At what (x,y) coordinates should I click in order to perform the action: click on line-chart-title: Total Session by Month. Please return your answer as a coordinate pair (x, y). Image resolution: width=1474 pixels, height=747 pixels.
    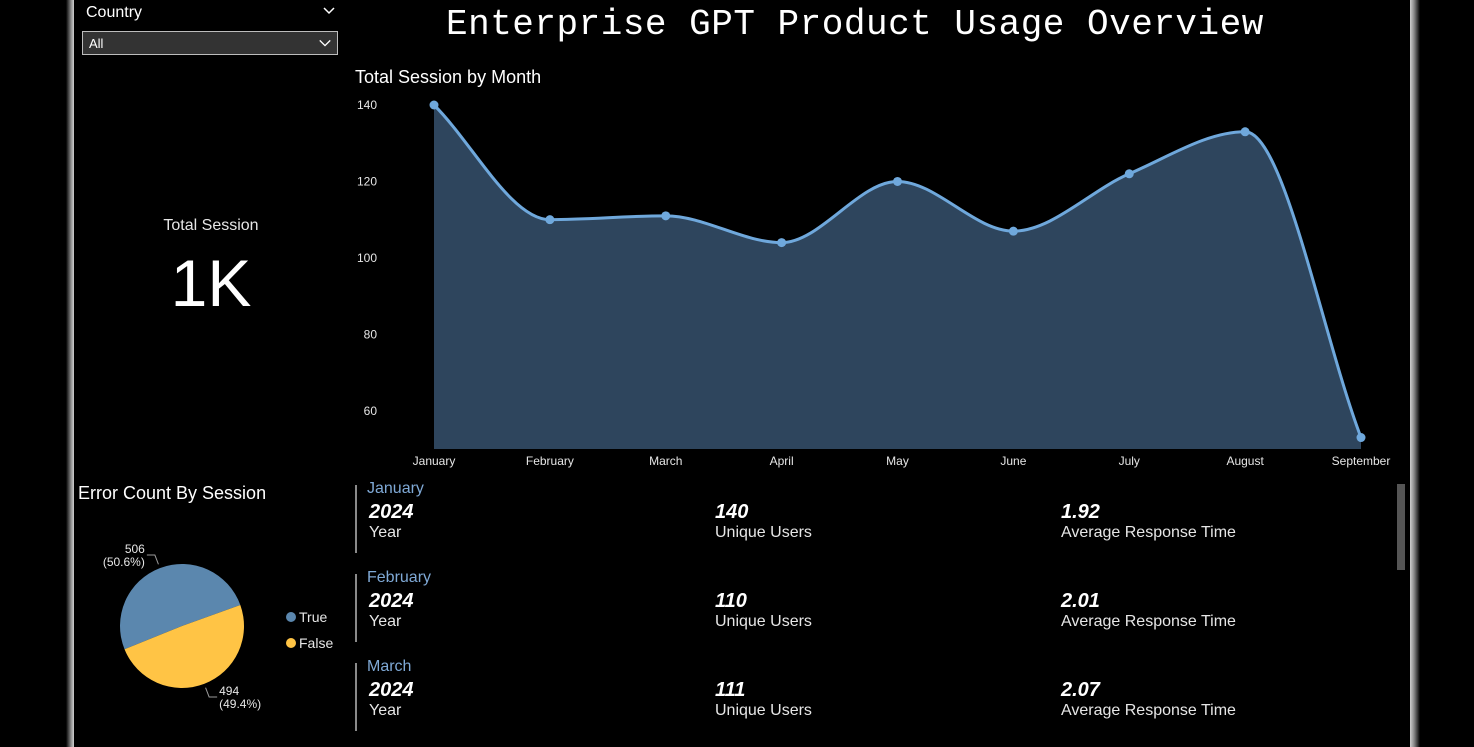
    Looking at the image, I should click on (448, 77).